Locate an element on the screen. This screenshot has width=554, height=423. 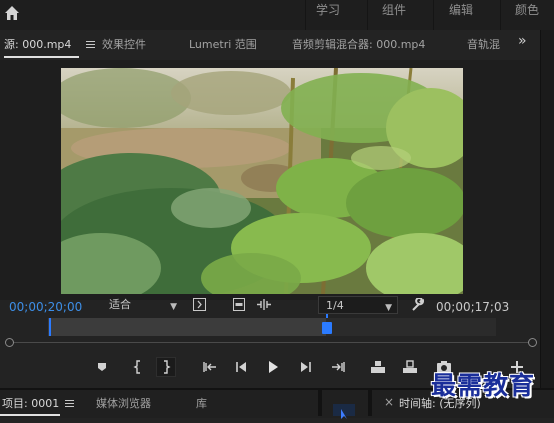
playback-resolution-dropdown: 1/4 ▼ is located at coordinates (358, 305).